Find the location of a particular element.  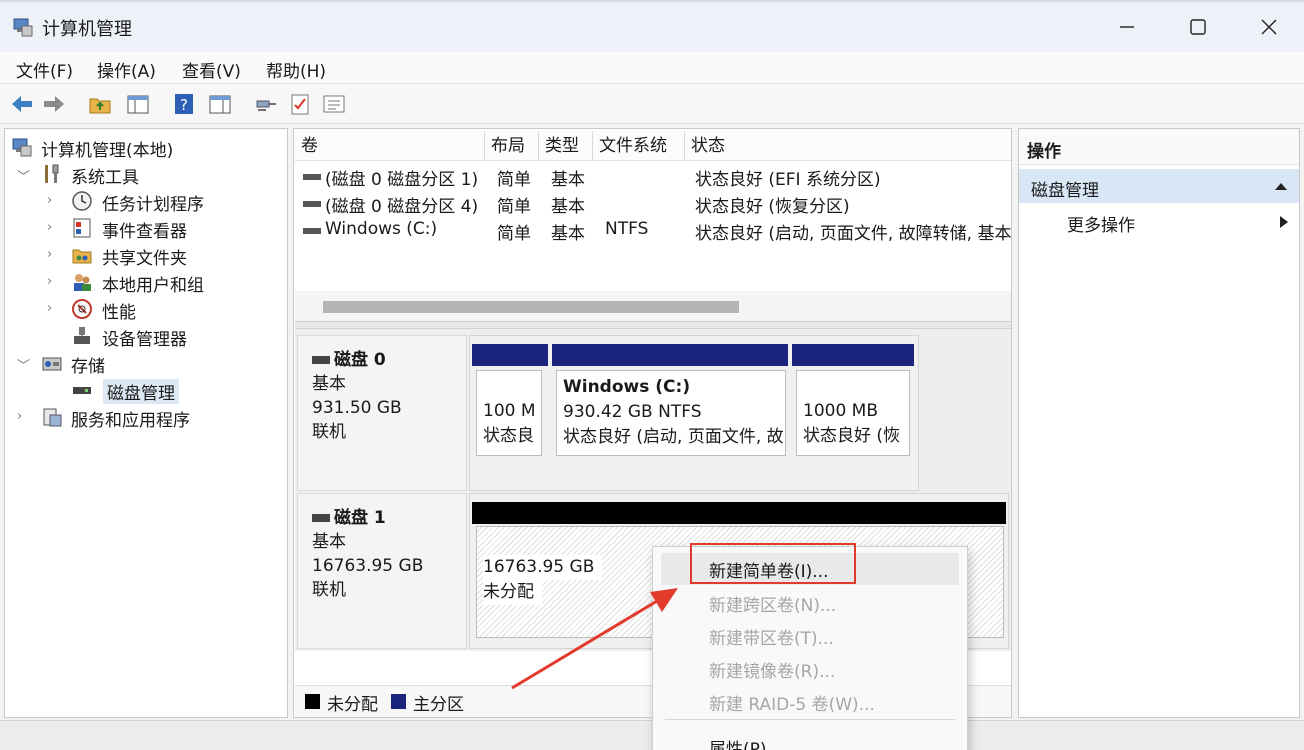

menu-help: 帮助(H) is located at coordinates (296, 69).